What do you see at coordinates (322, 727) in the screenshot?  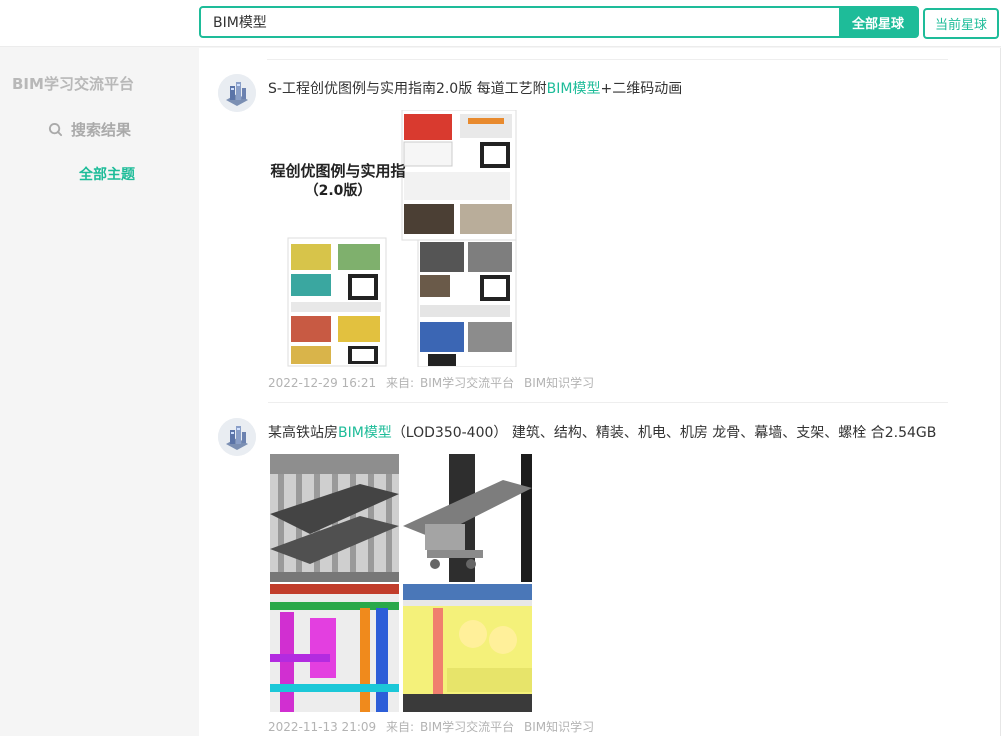 I see `topic-date: 2022-11-13 21:09` at bounding box center [322, 727].